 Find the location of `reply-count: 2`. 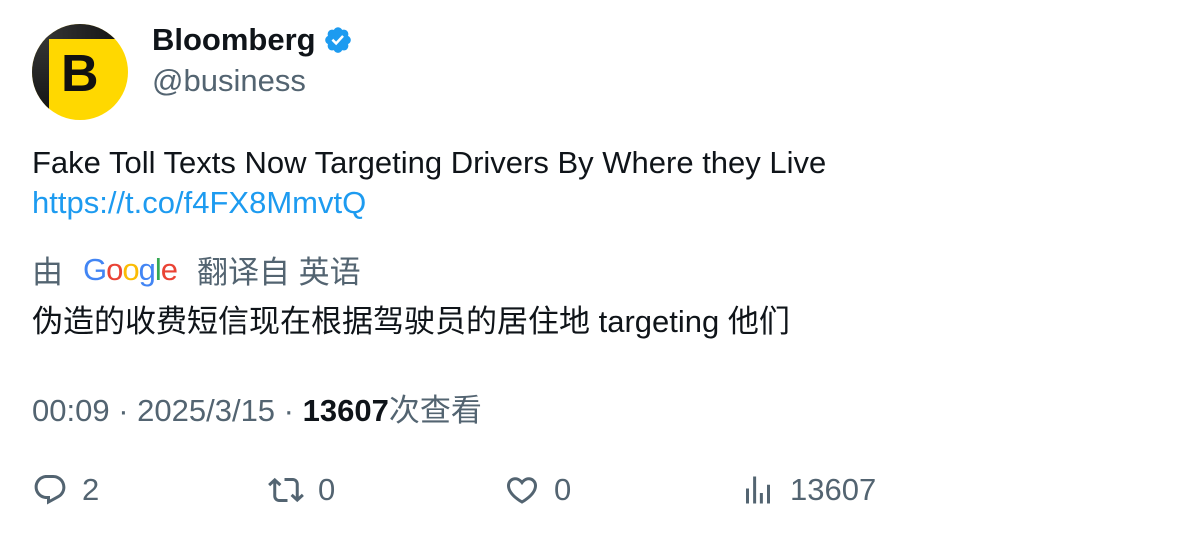

reply-count: 2 is located at coordinates (91, 489).